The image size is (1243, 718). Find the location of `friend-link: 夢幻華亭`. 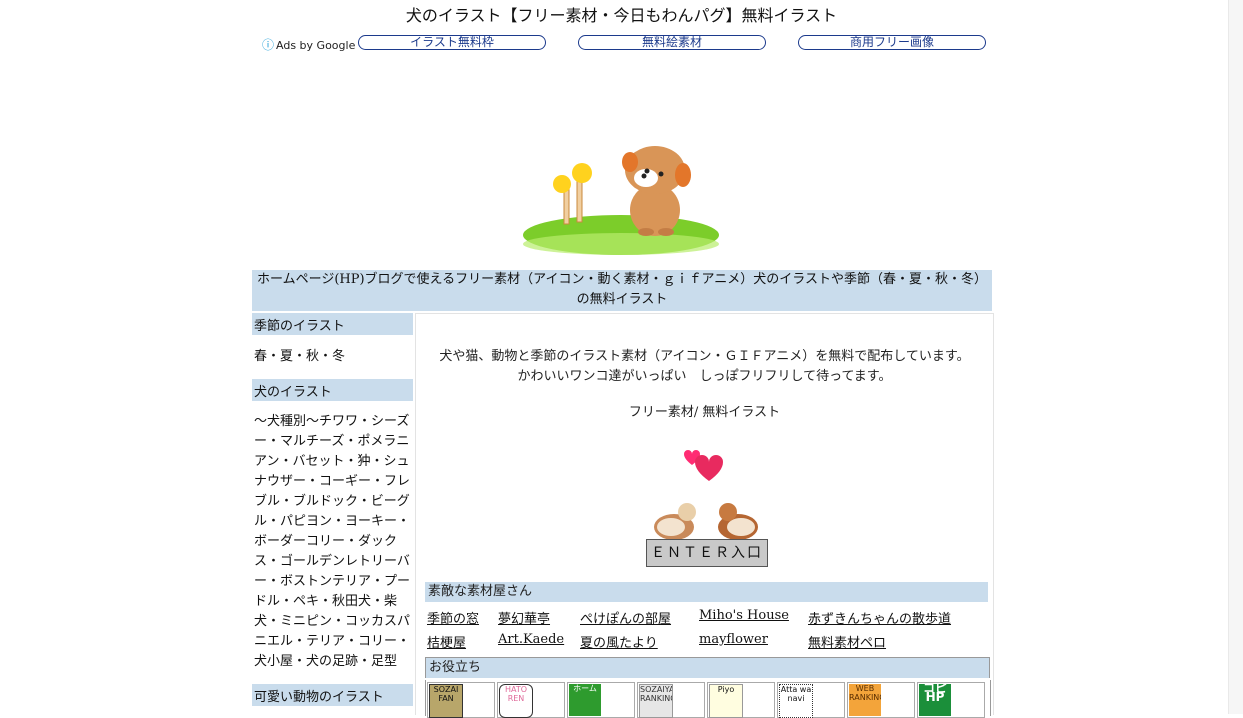

friend-link: 夢幻華亭 is located at coordinates (524, 617).